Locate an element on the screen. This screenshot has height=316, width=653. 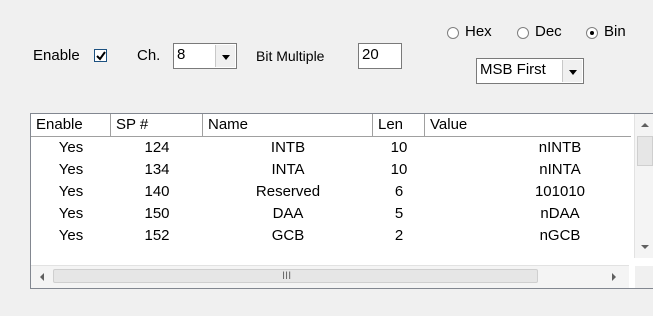
cell-name: Reserved is located at coordinates (288, 191).